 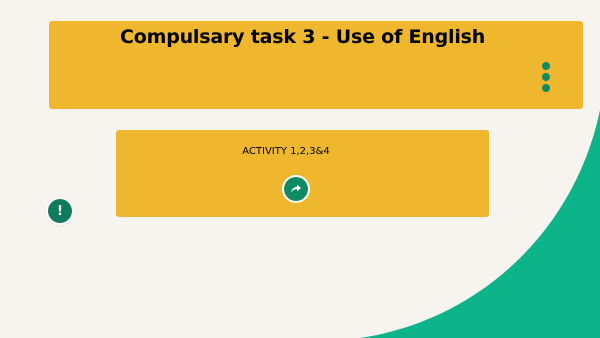 I want to click on exclamation-icon: !, so click(x=60, y=211).